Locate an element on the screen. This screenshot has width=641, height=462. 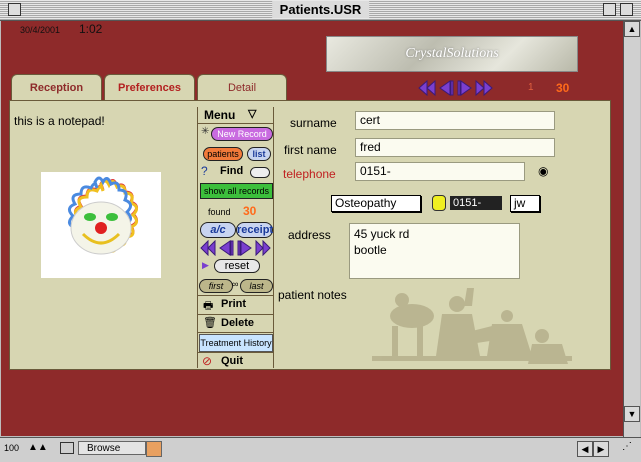
treatment-history-button: Treatment History is located at coordinates (236, 343).